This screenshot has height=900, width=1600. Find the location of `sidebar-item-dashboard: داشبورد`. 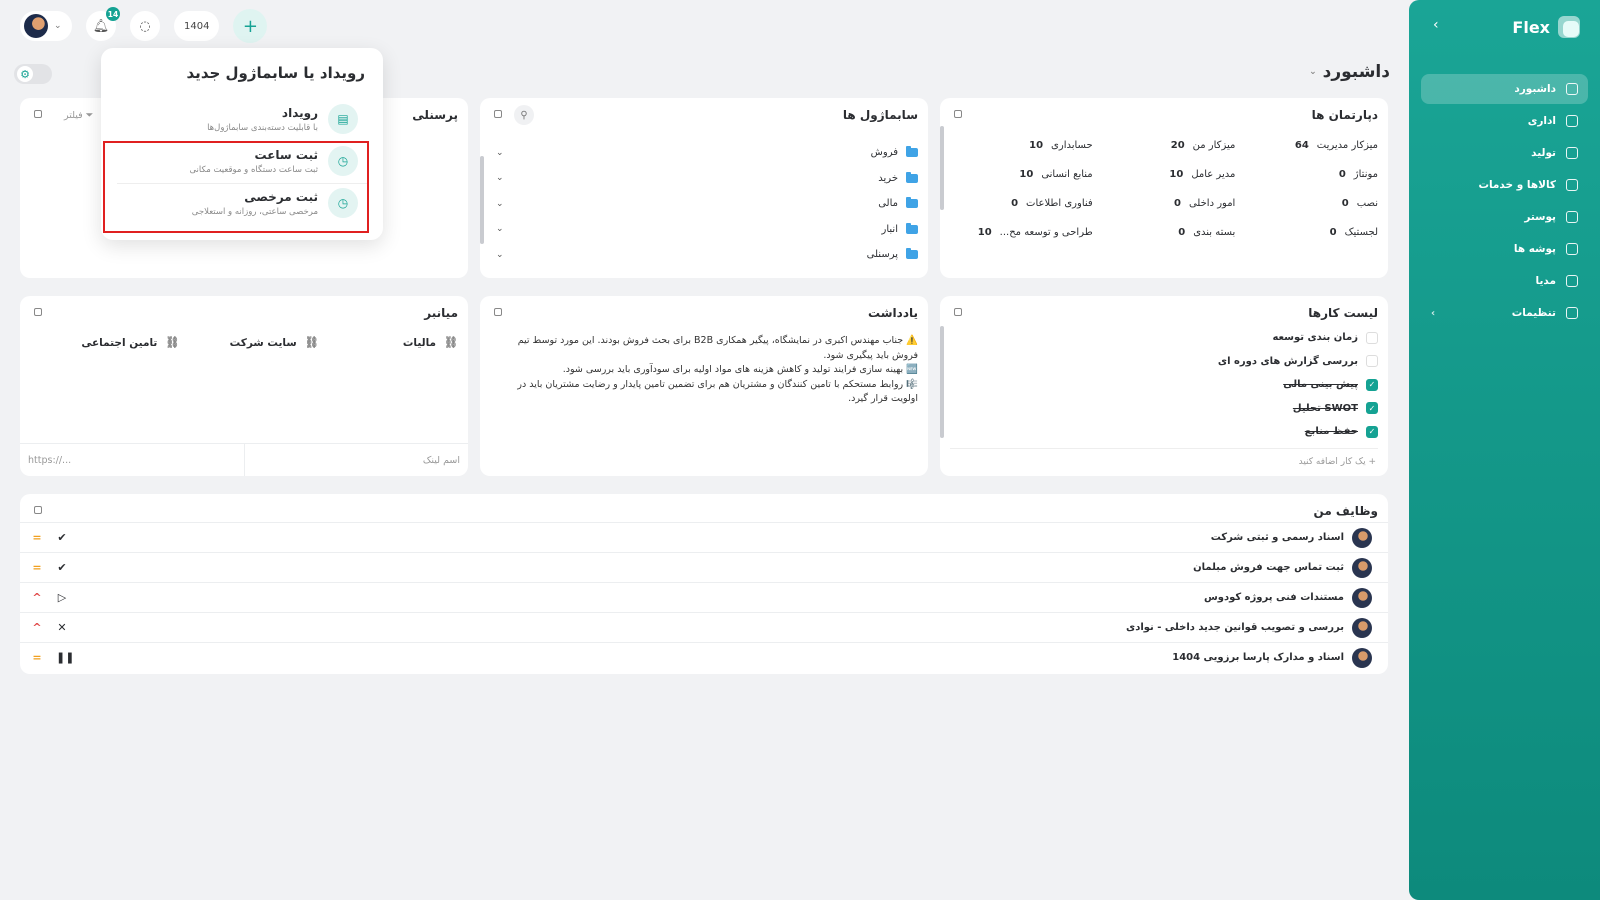

sidebar-item-dashboard: داشبورد is located at coordinates (1504, 89).